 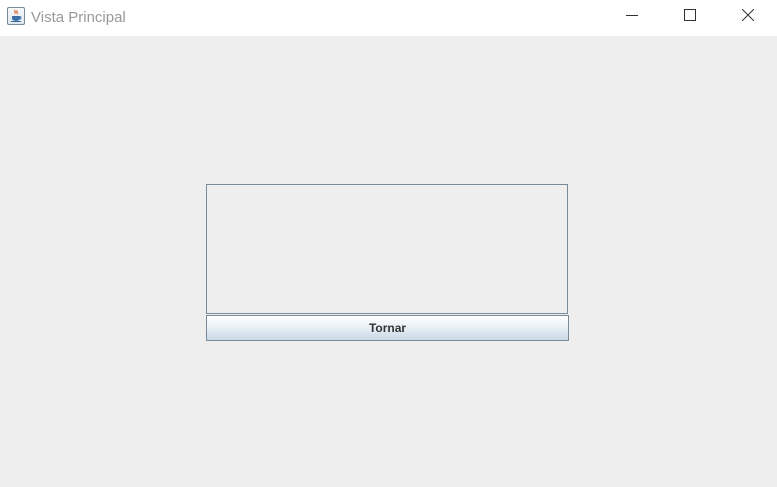 I want to click on tornar-button: Tornar, so click(x=387, y=328).